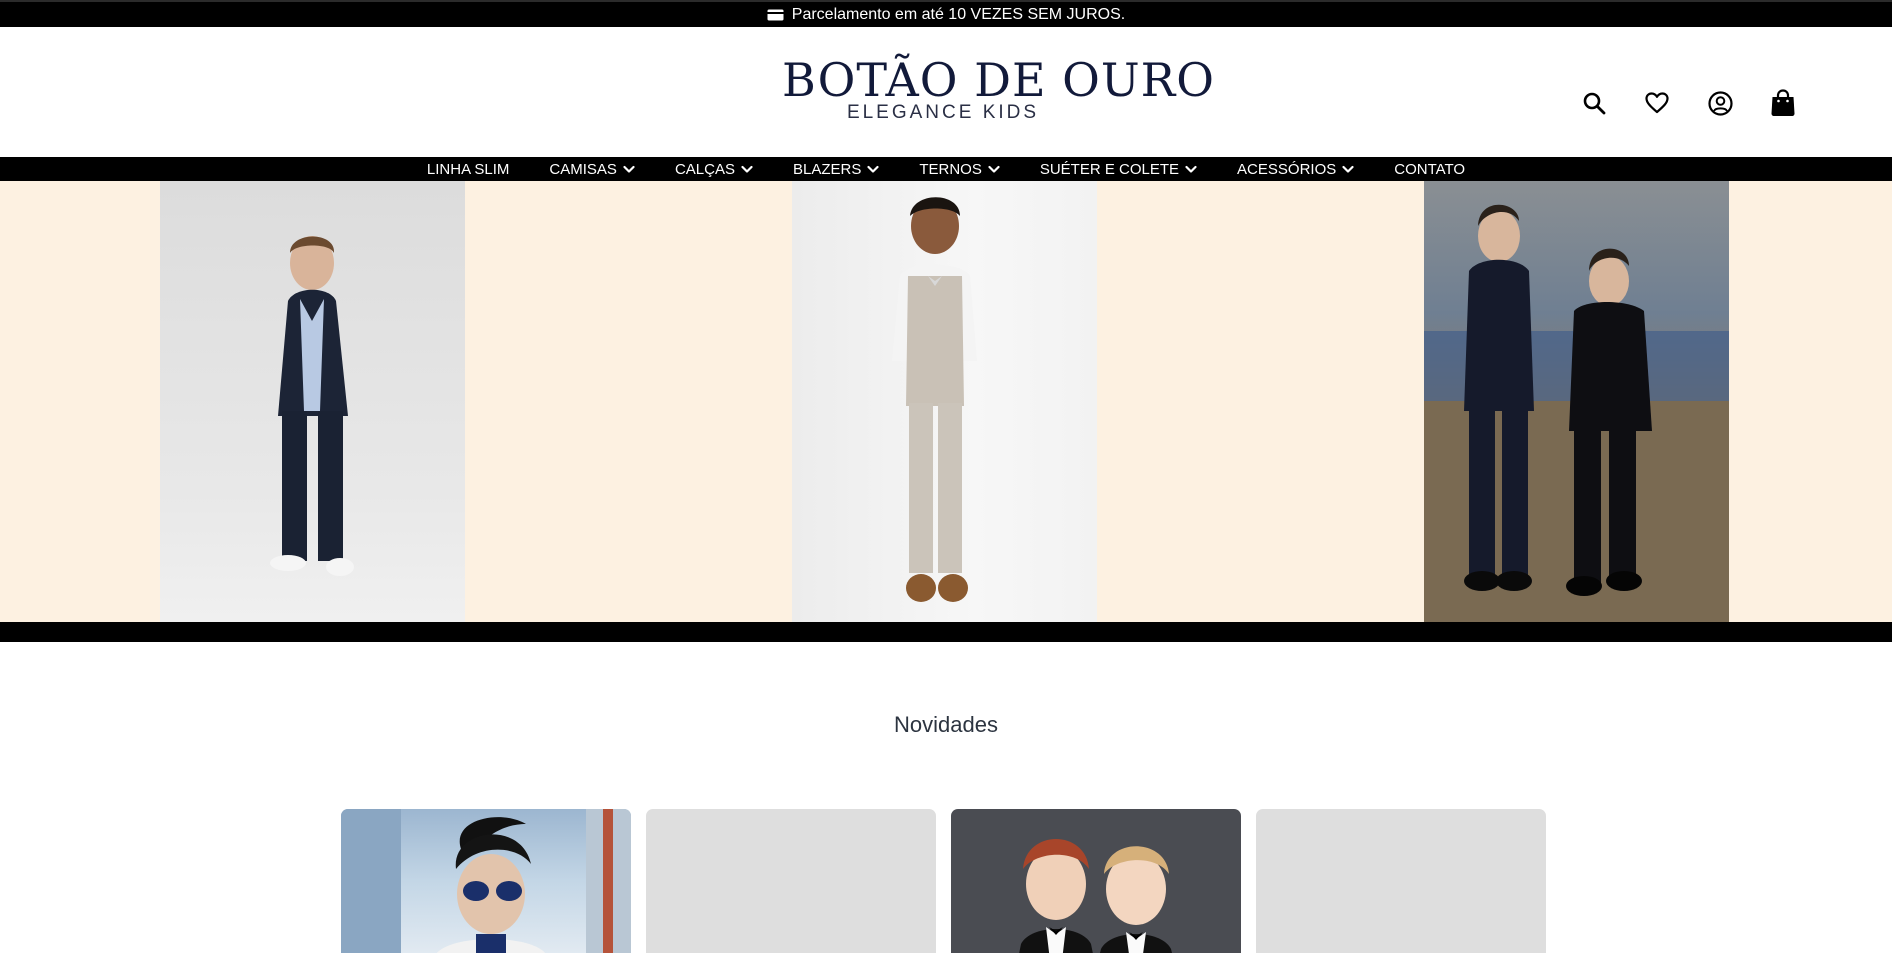 This screenshot has width=1892, height=953. Describe the element at coordinates (775, 15) in the screenshot. I see `credit-card-icon` at that location.